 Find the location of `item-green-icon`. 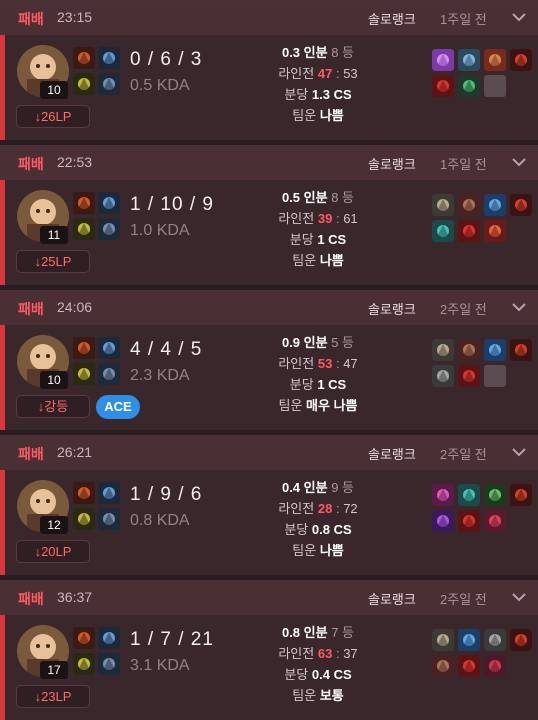

item-green-icon is located at coordinates (495, 495).